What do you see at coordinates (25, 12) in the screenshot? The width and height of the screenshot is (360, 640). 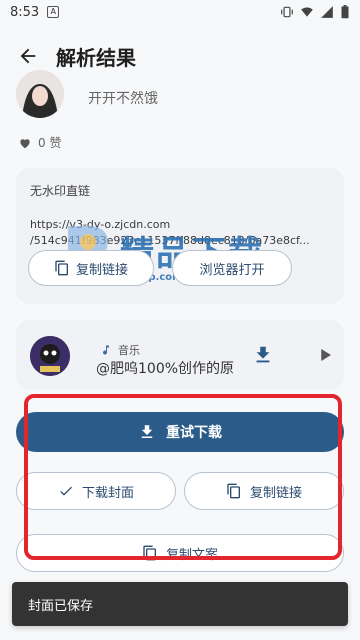 I see `status-time: 8:53` at bounding box center [25, 12].